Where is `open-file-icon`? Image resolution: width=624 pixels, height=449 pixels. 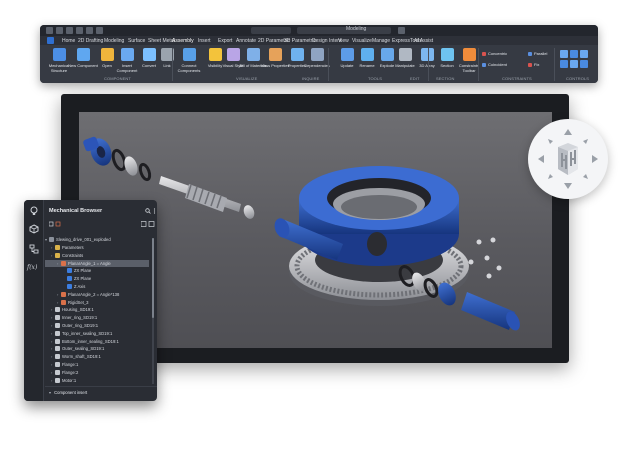 open-file-icon is located at coordinates (69, 30).